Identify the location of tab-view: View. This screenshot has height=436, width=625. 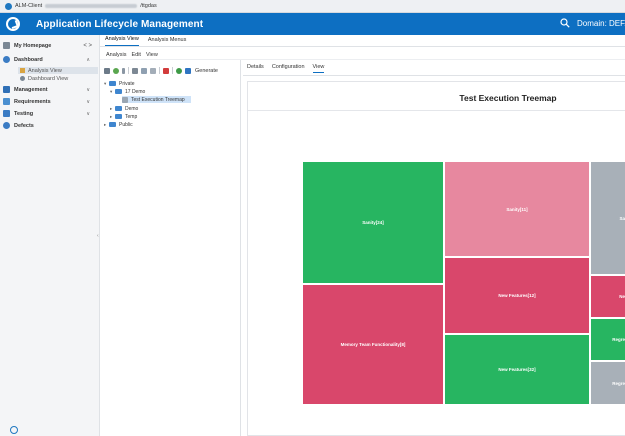
(318, 68).